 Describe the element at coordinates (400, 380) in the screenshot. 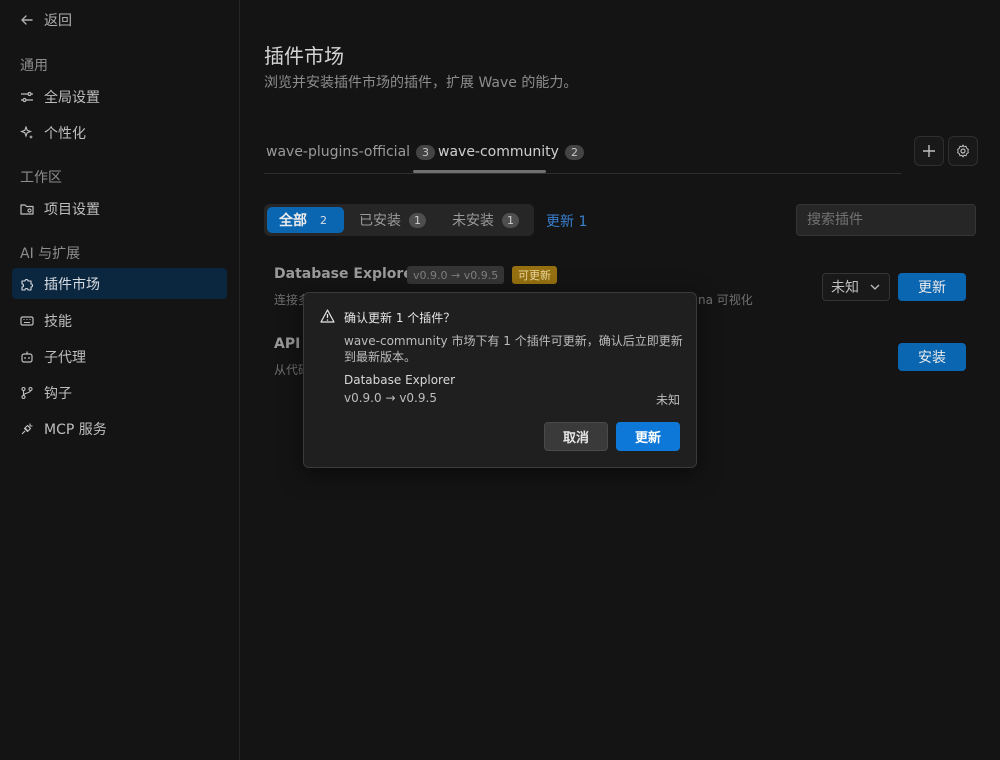

I see `dialog-plugin-name: Database Explorer` at that location.